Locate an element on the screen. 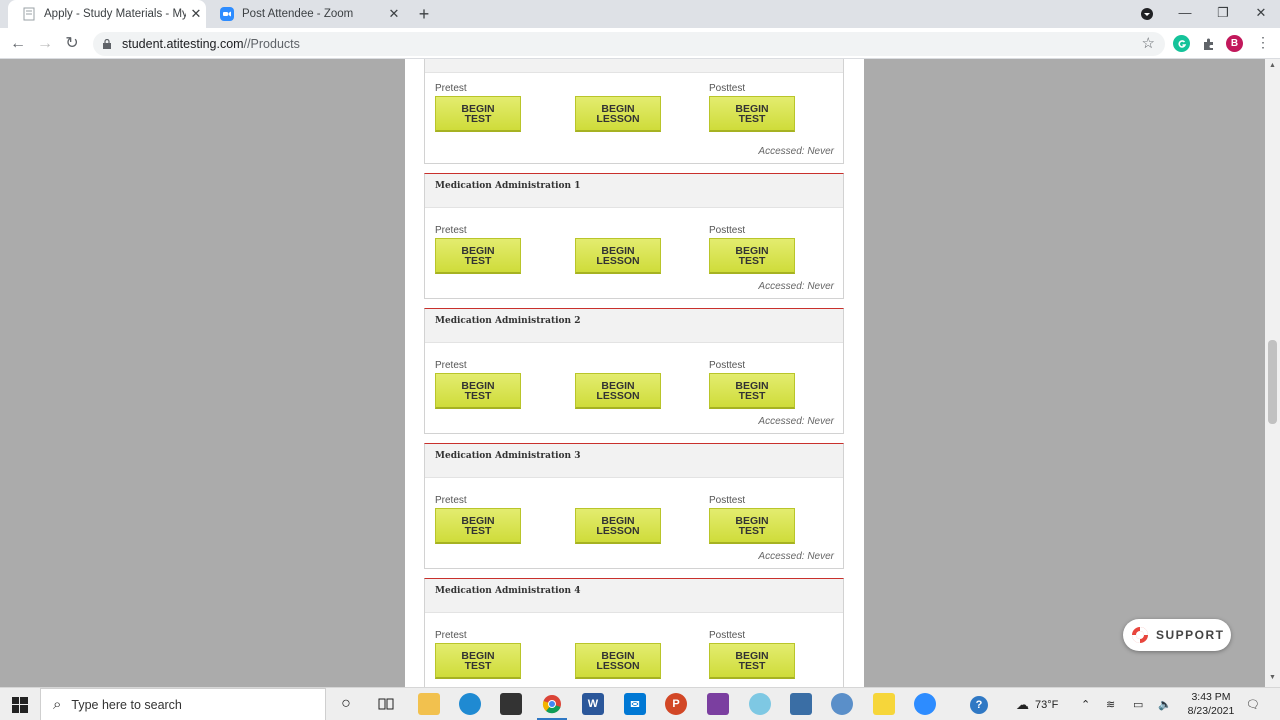 Image resolution: width=1280 pixels, height=720 pixels. onenote-icon is located at coordinates (718, 704).